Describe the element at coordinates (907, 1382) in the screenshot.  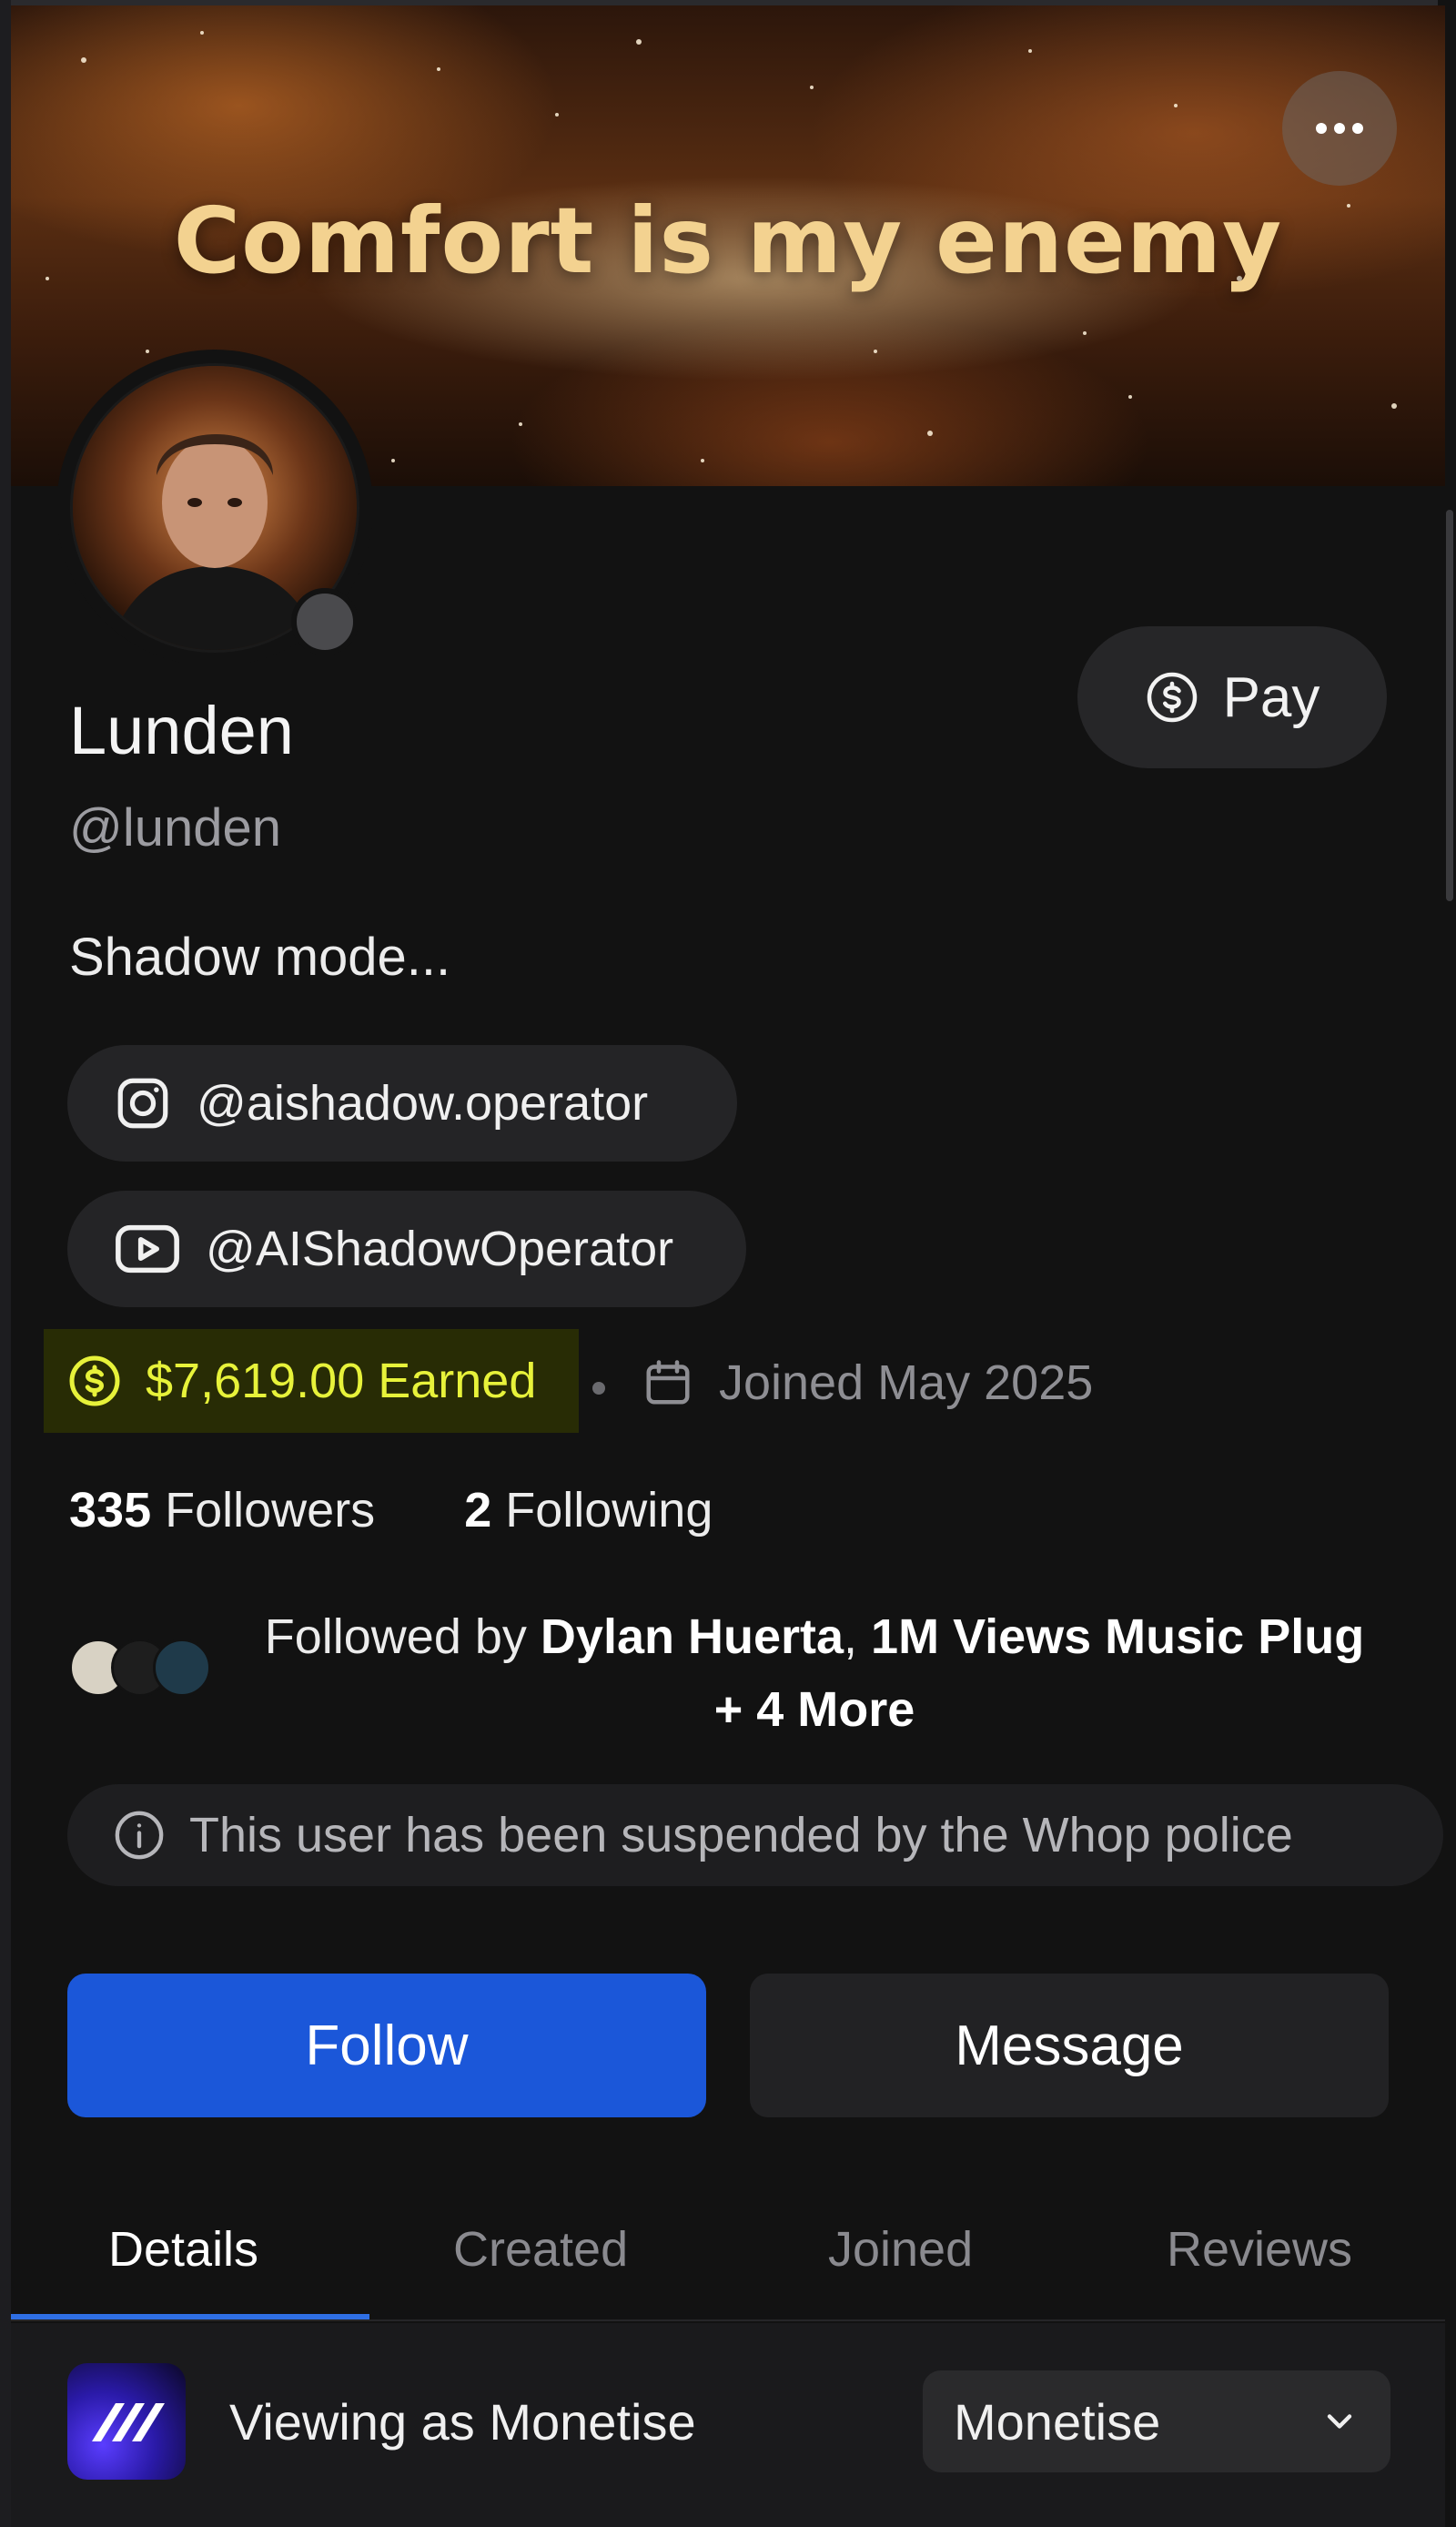
I see `joined-label: Joined May 2025` at that location.